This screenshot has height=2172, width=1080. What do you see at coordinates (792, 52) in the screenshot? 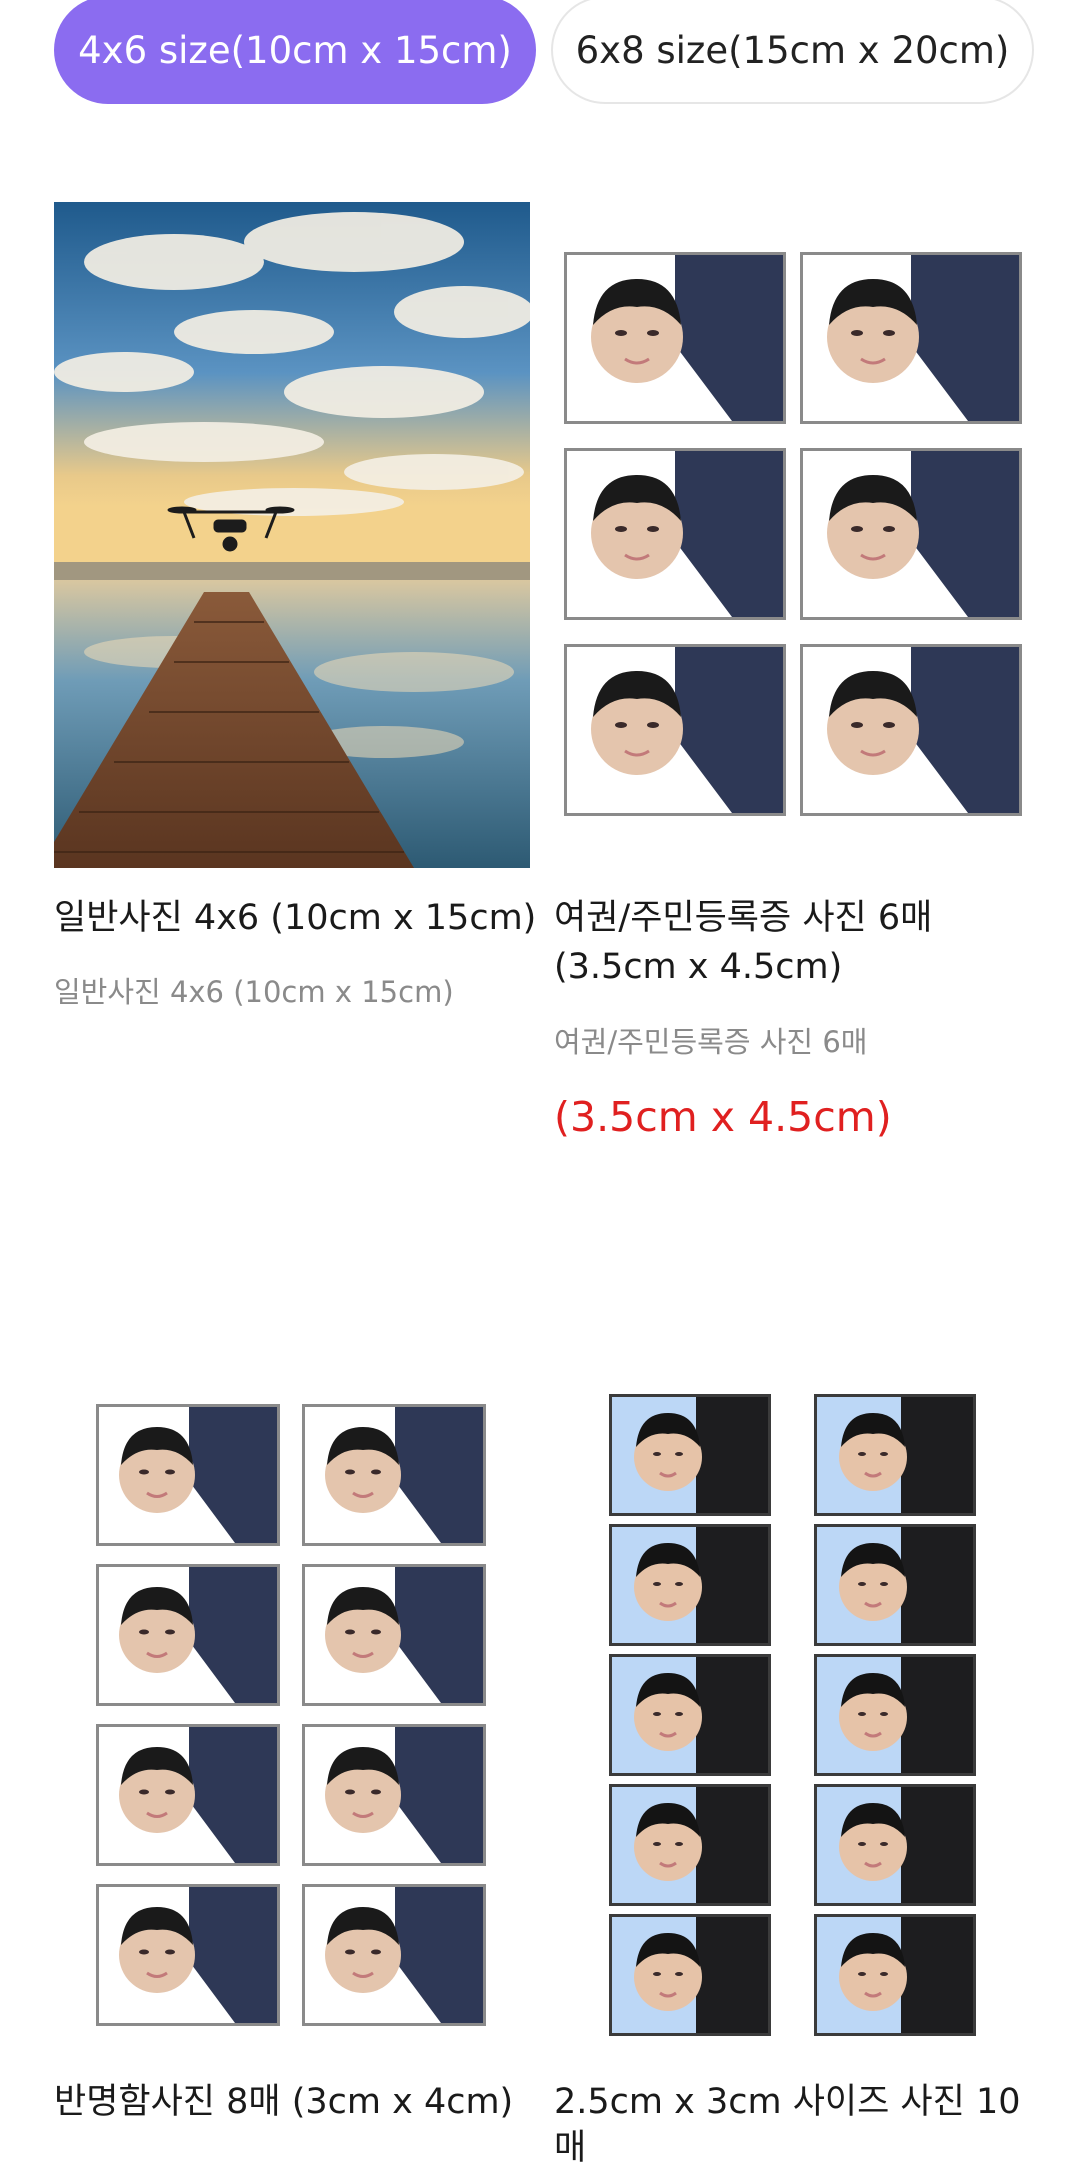
I see `tab-6x8-size: 6x8 size(15cm x 20cm)` at bounding box center [792, 52].